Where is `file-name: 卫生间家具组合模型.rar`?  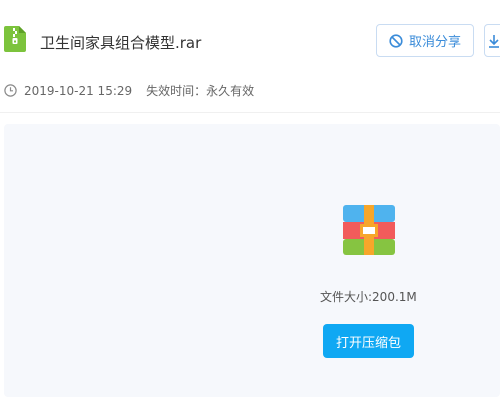
file-name: 卫生间家具组合模型.rar is located at coordinates (121, 43).